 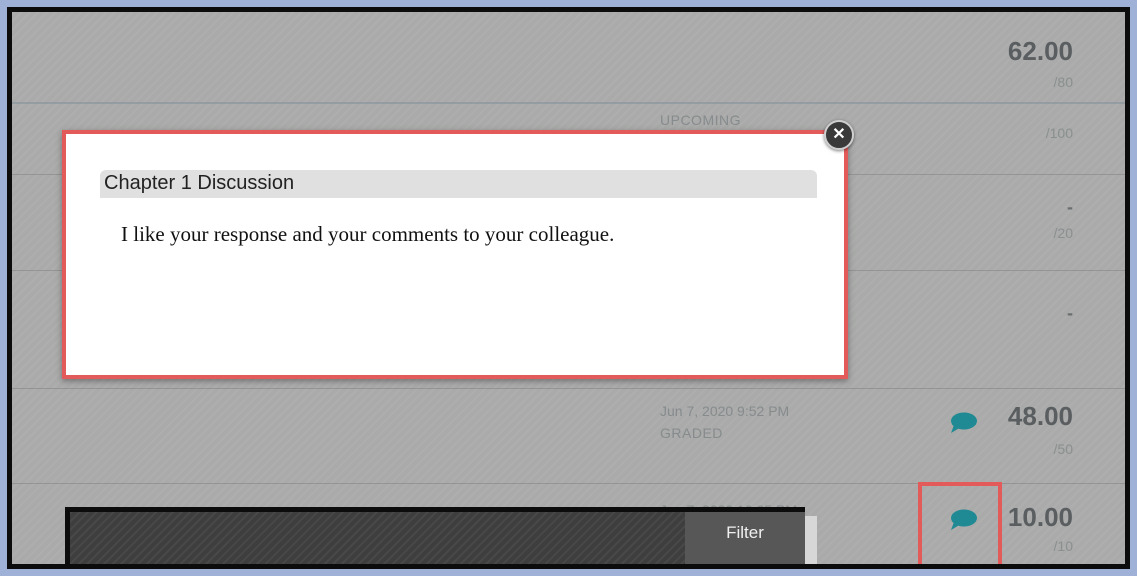 I want to click on grade-out-of: /100, so click(x=1059, y=133).